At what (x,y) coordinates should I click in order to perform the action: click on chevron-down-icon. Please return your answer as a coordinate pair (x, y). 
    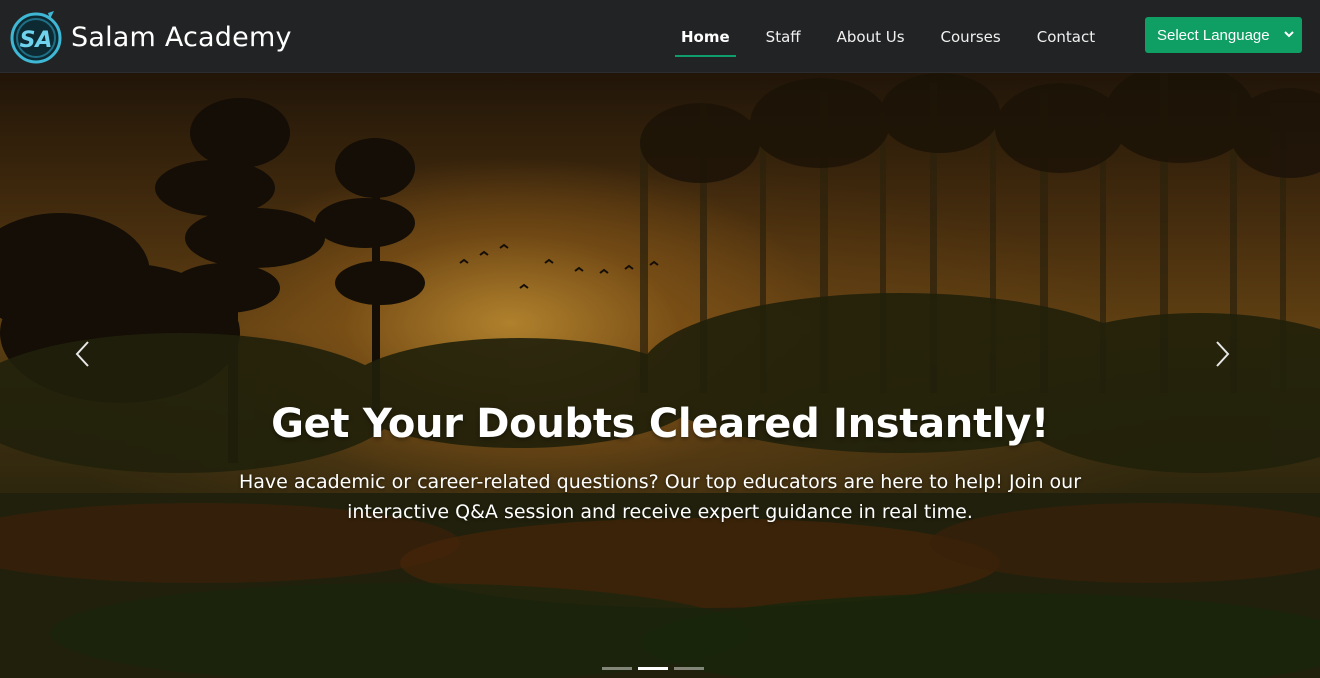
    Looking at the image, I should click on (1289, 34).